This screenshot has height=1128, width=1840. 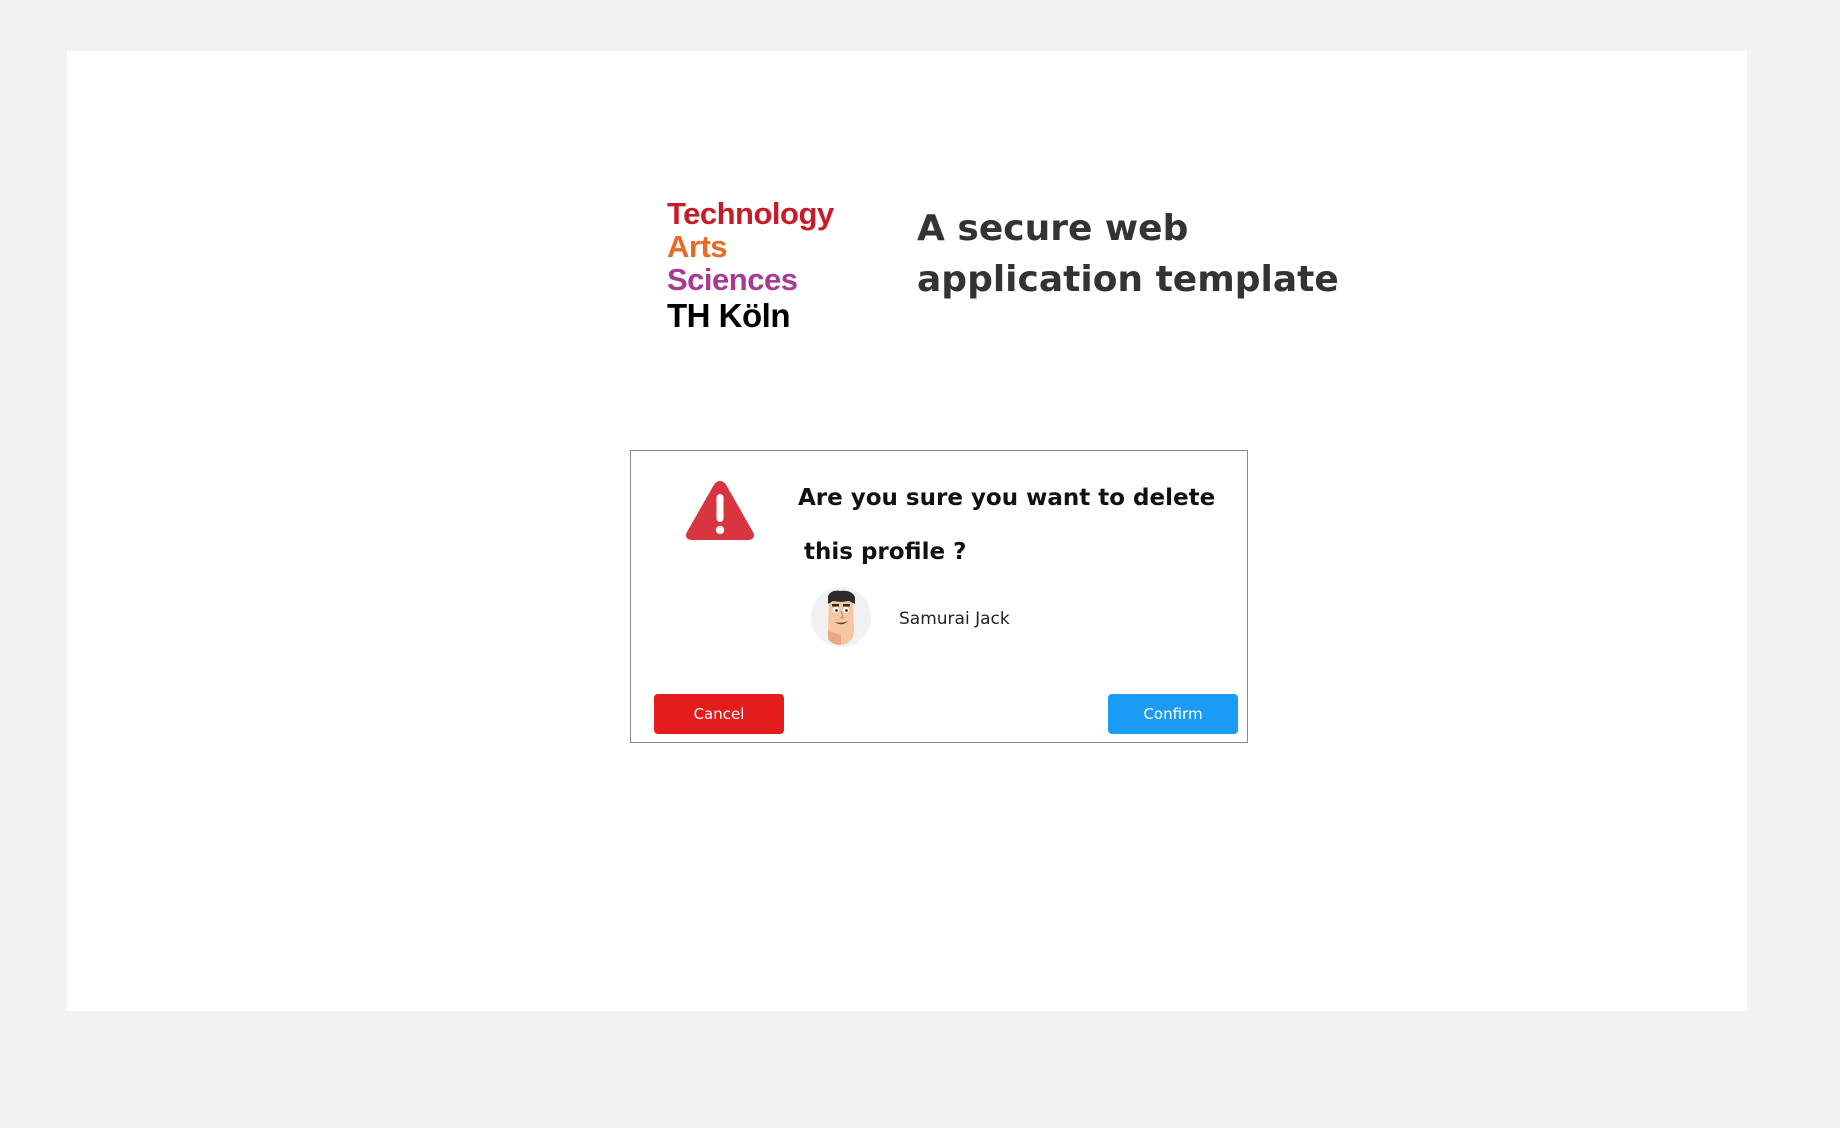 I want to click on app-title: A secure web application template, so click(x=1128, y=254).